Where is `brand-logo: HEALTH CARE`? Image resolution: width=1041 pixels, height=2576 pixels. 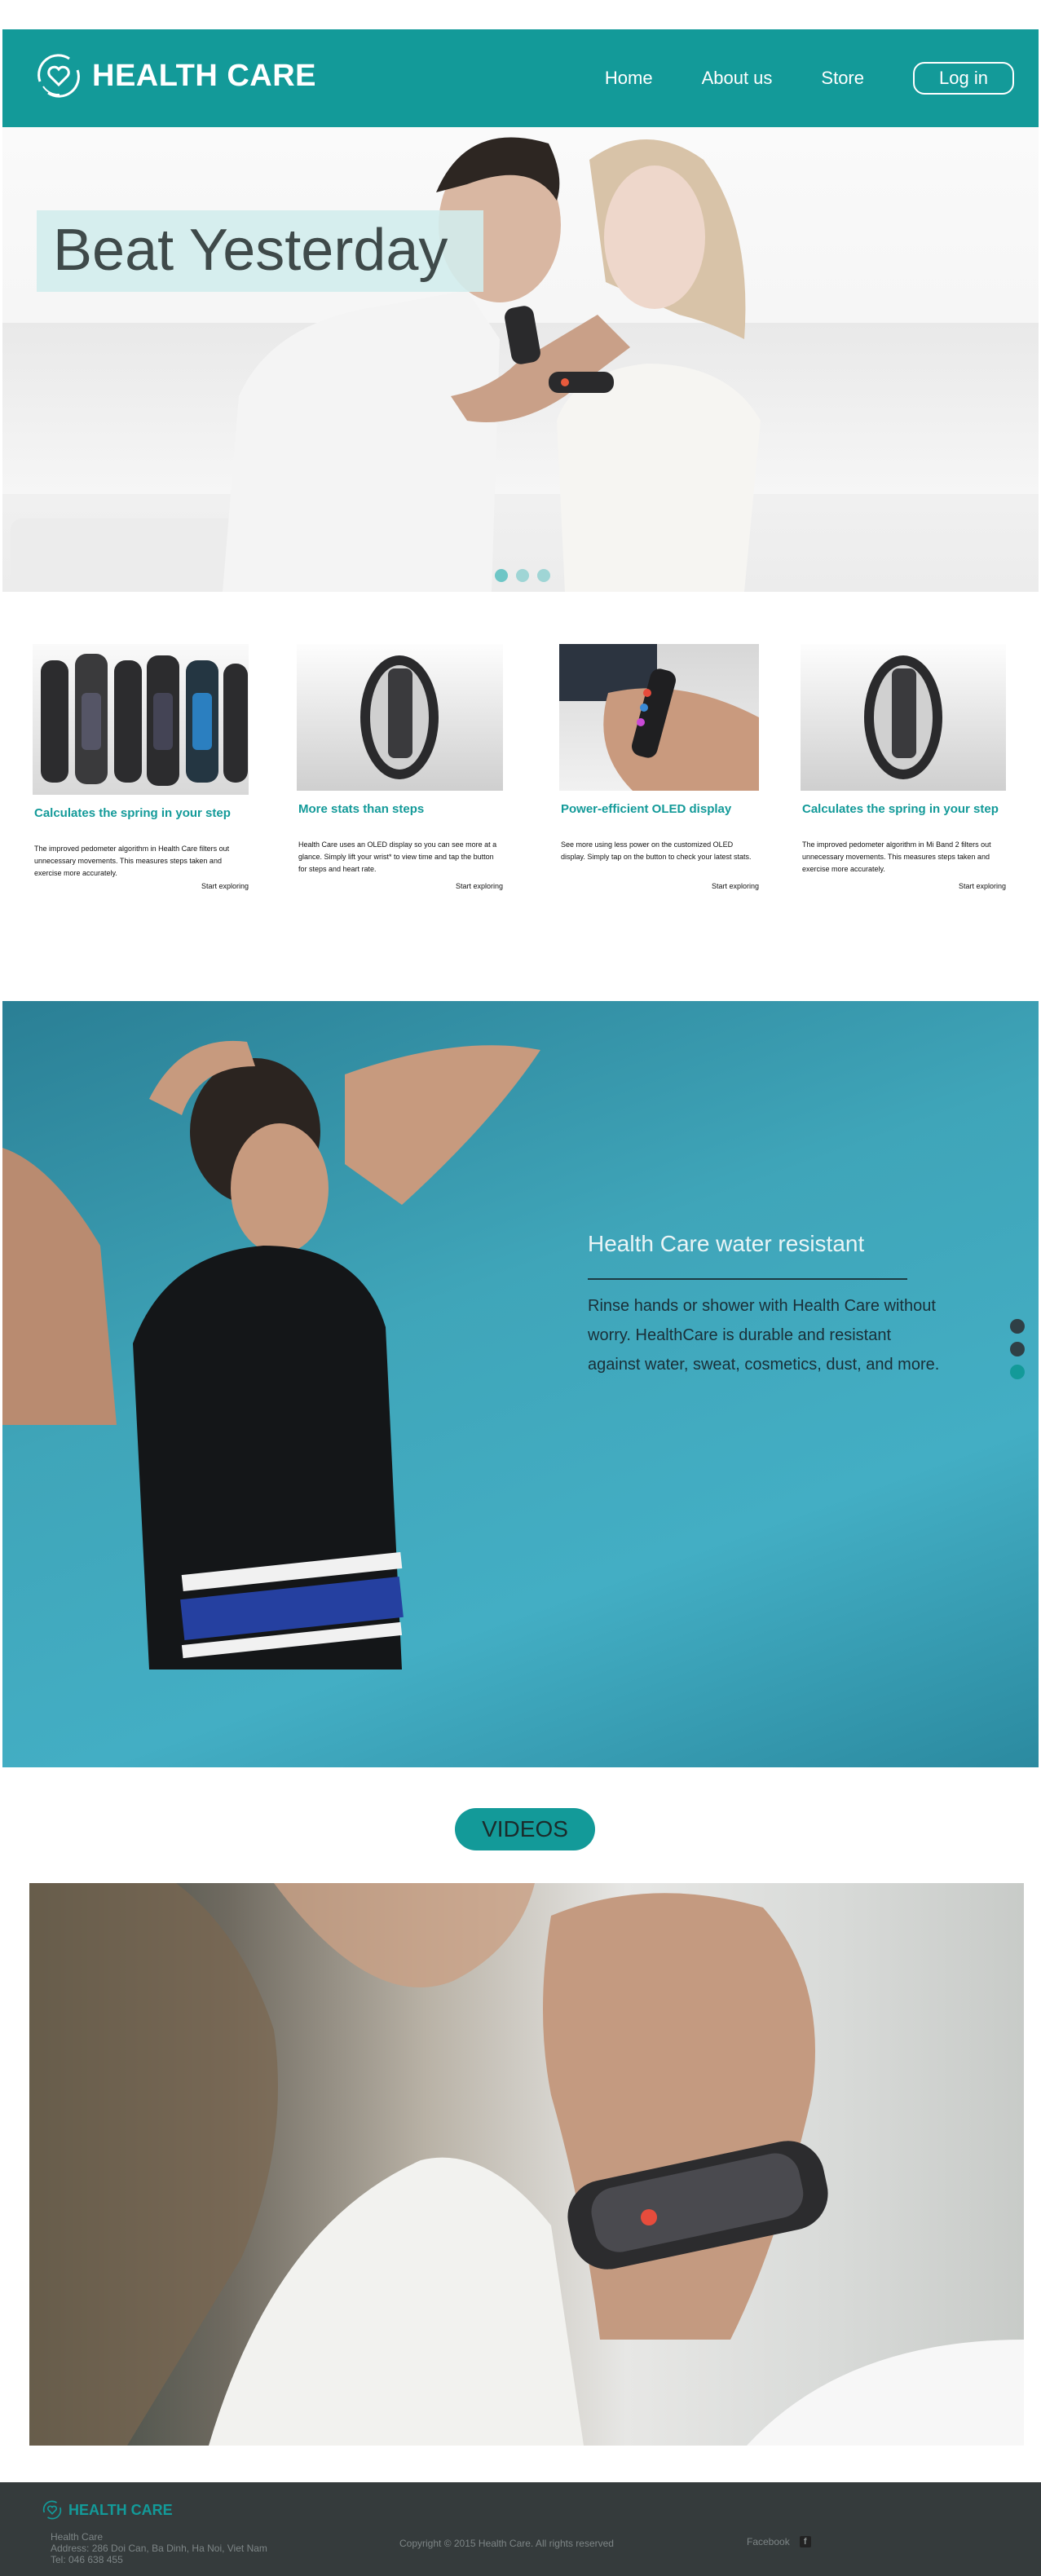
brand-logo: HEALTH CARE is located at coordinates (174, 76).